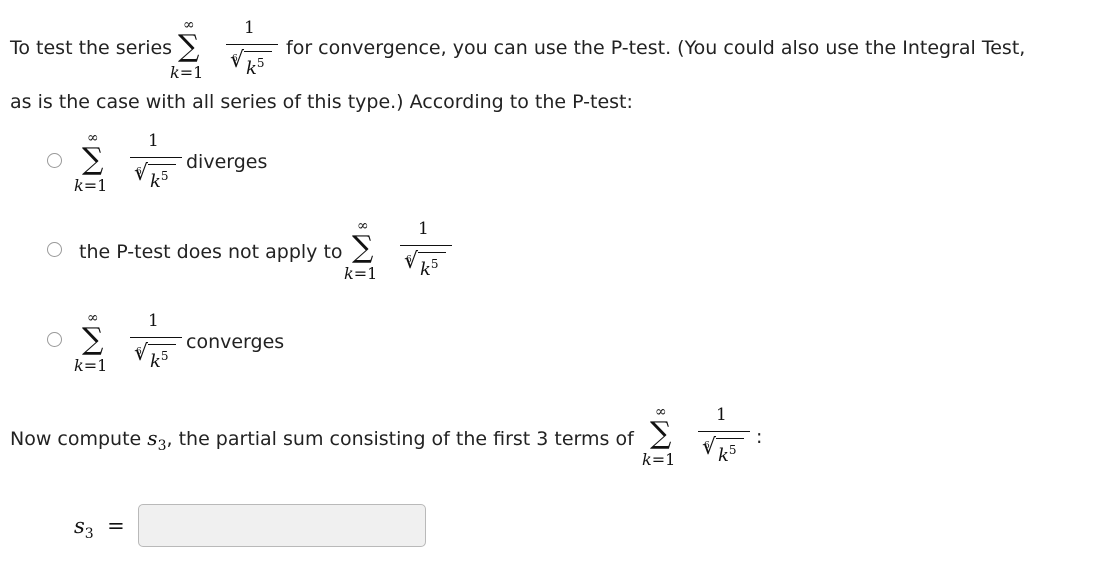  Describe the element at coordinates (226, 162) in the screenshot. I see `option-diverges-label: diverges` at that location.